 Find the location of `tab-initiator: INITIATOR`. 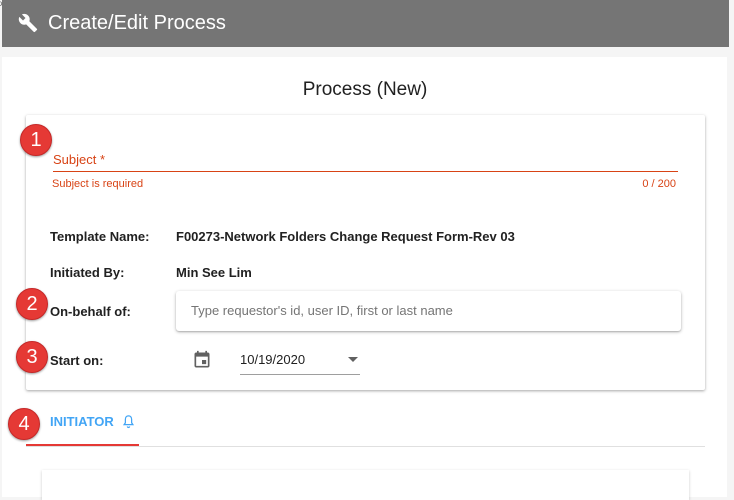

tab-initiator: INITIATOR is located at coordinates (82, 426).